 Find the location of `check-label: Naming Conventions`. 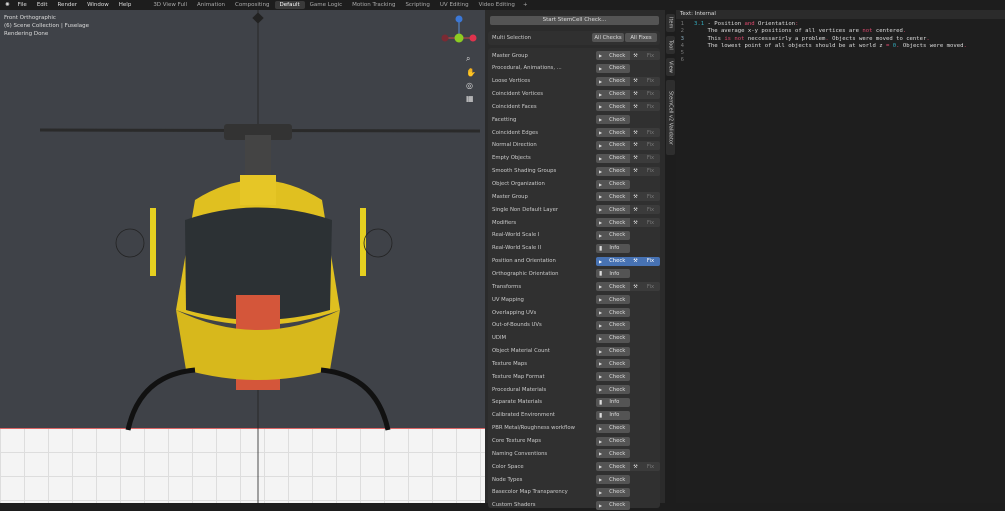

check-label: Naming Conventions is located at coordinates (520, 453).